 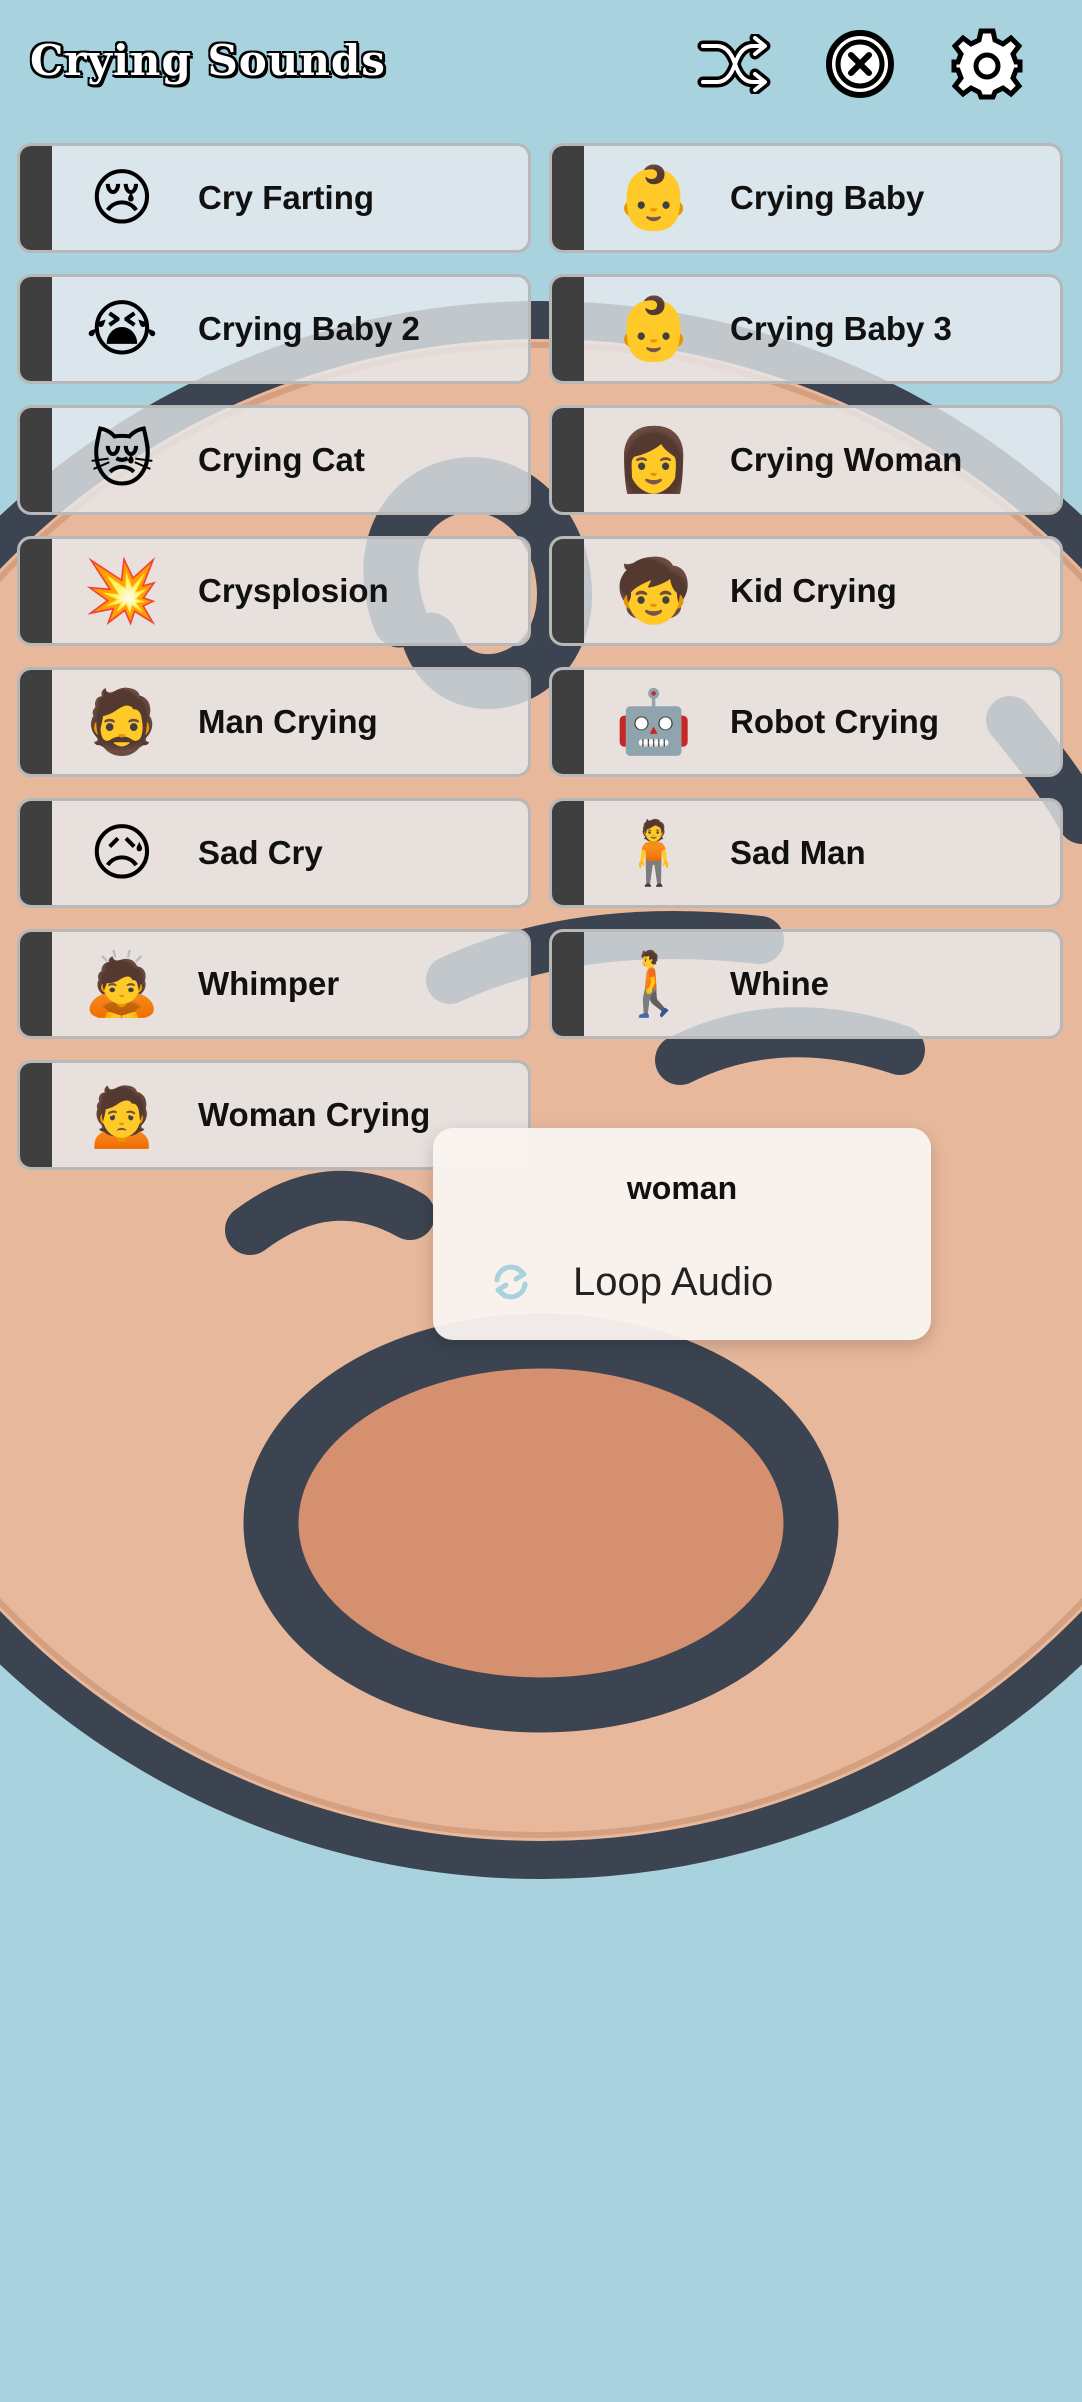 I want to click on sound-icon: 🚶, so click(x=654, y=983).